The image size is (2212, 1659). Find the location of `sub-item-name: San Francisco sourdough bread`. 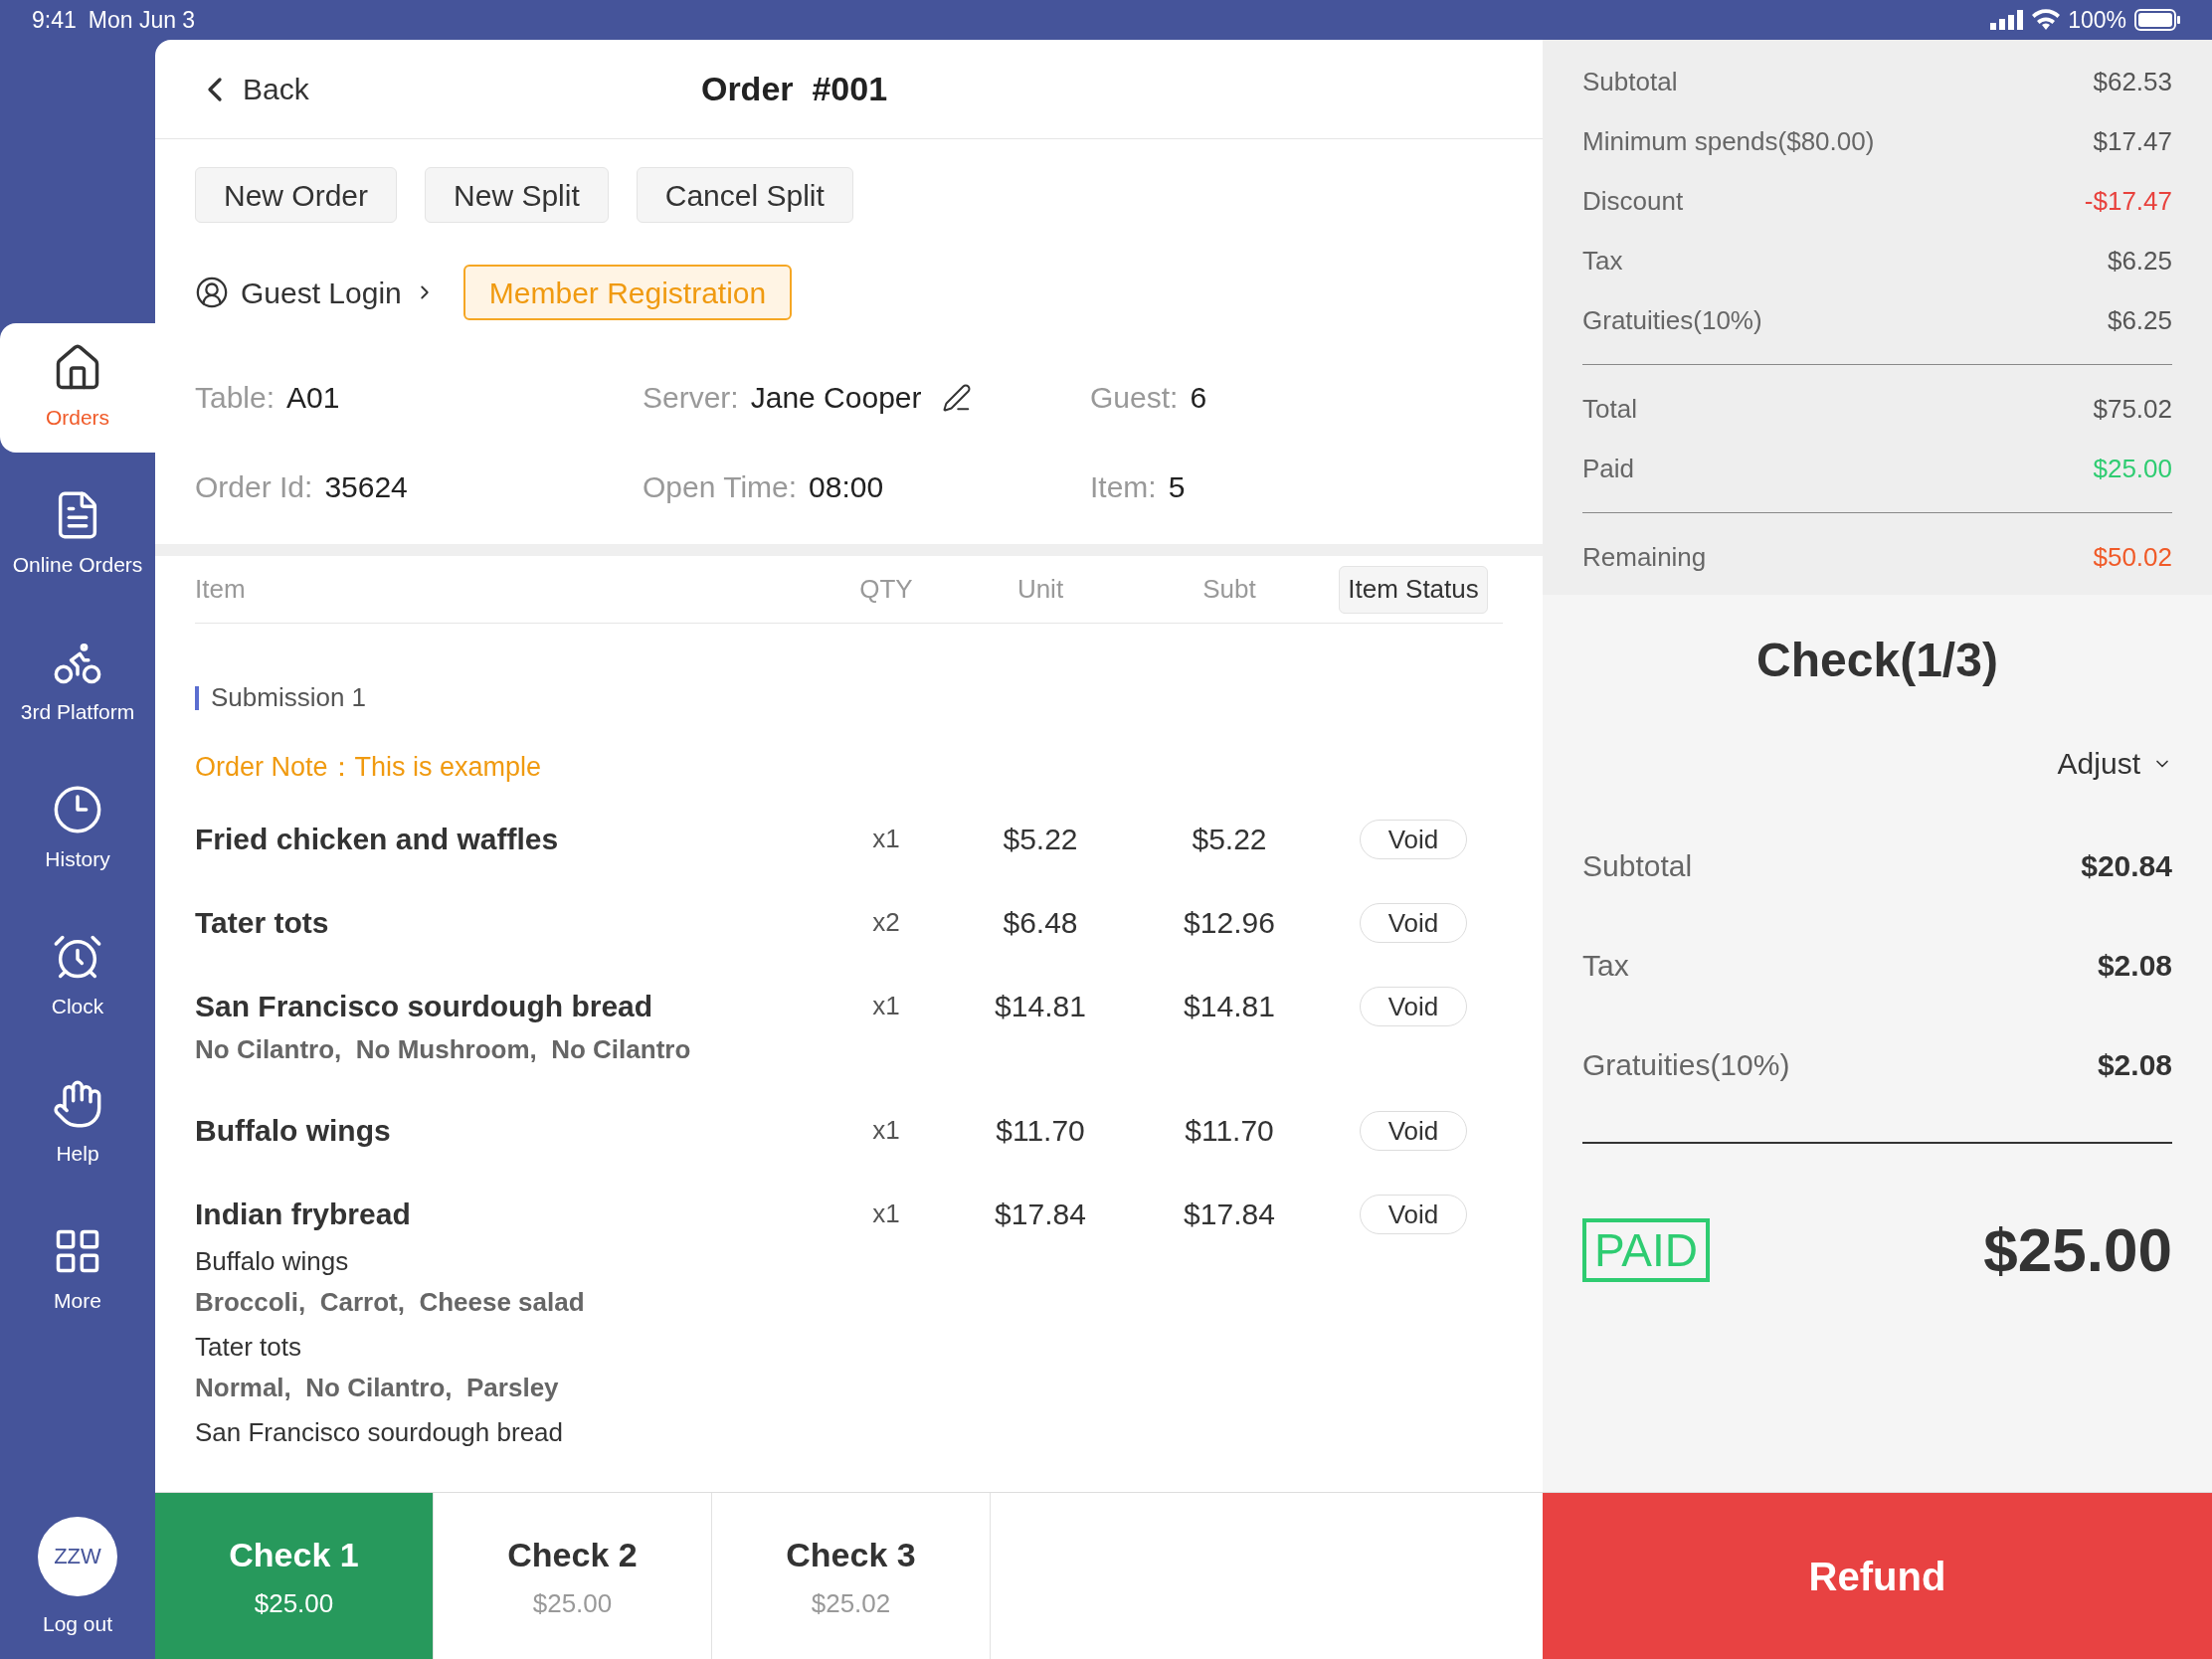

sub-item-name: San Francisco sourdough bread is located at coordinates (379, 1432).